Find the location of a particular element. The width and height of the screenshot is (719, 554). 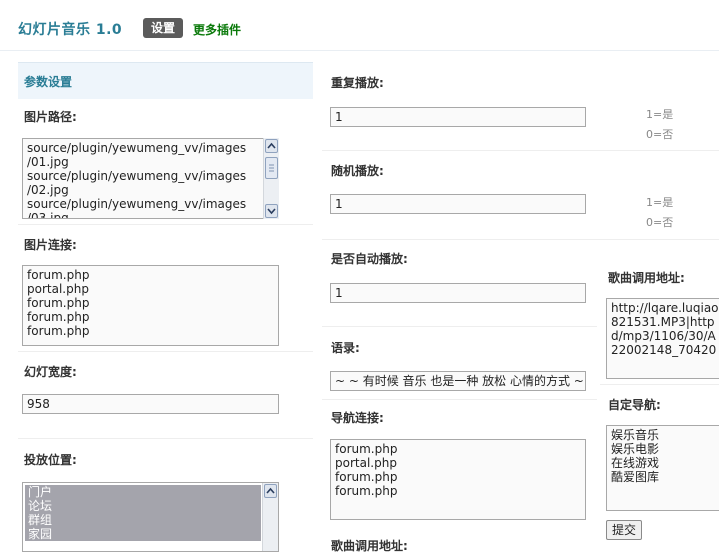

placement-scrollbar is located at coordinates (270, 517).